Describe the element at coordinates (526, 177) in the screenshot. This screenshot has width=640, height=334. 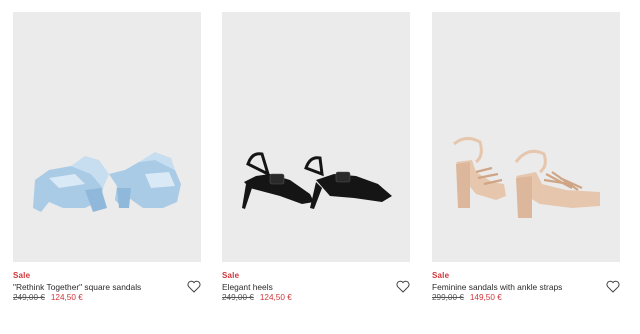
I see `beige-platform-sandals-image` at that location.